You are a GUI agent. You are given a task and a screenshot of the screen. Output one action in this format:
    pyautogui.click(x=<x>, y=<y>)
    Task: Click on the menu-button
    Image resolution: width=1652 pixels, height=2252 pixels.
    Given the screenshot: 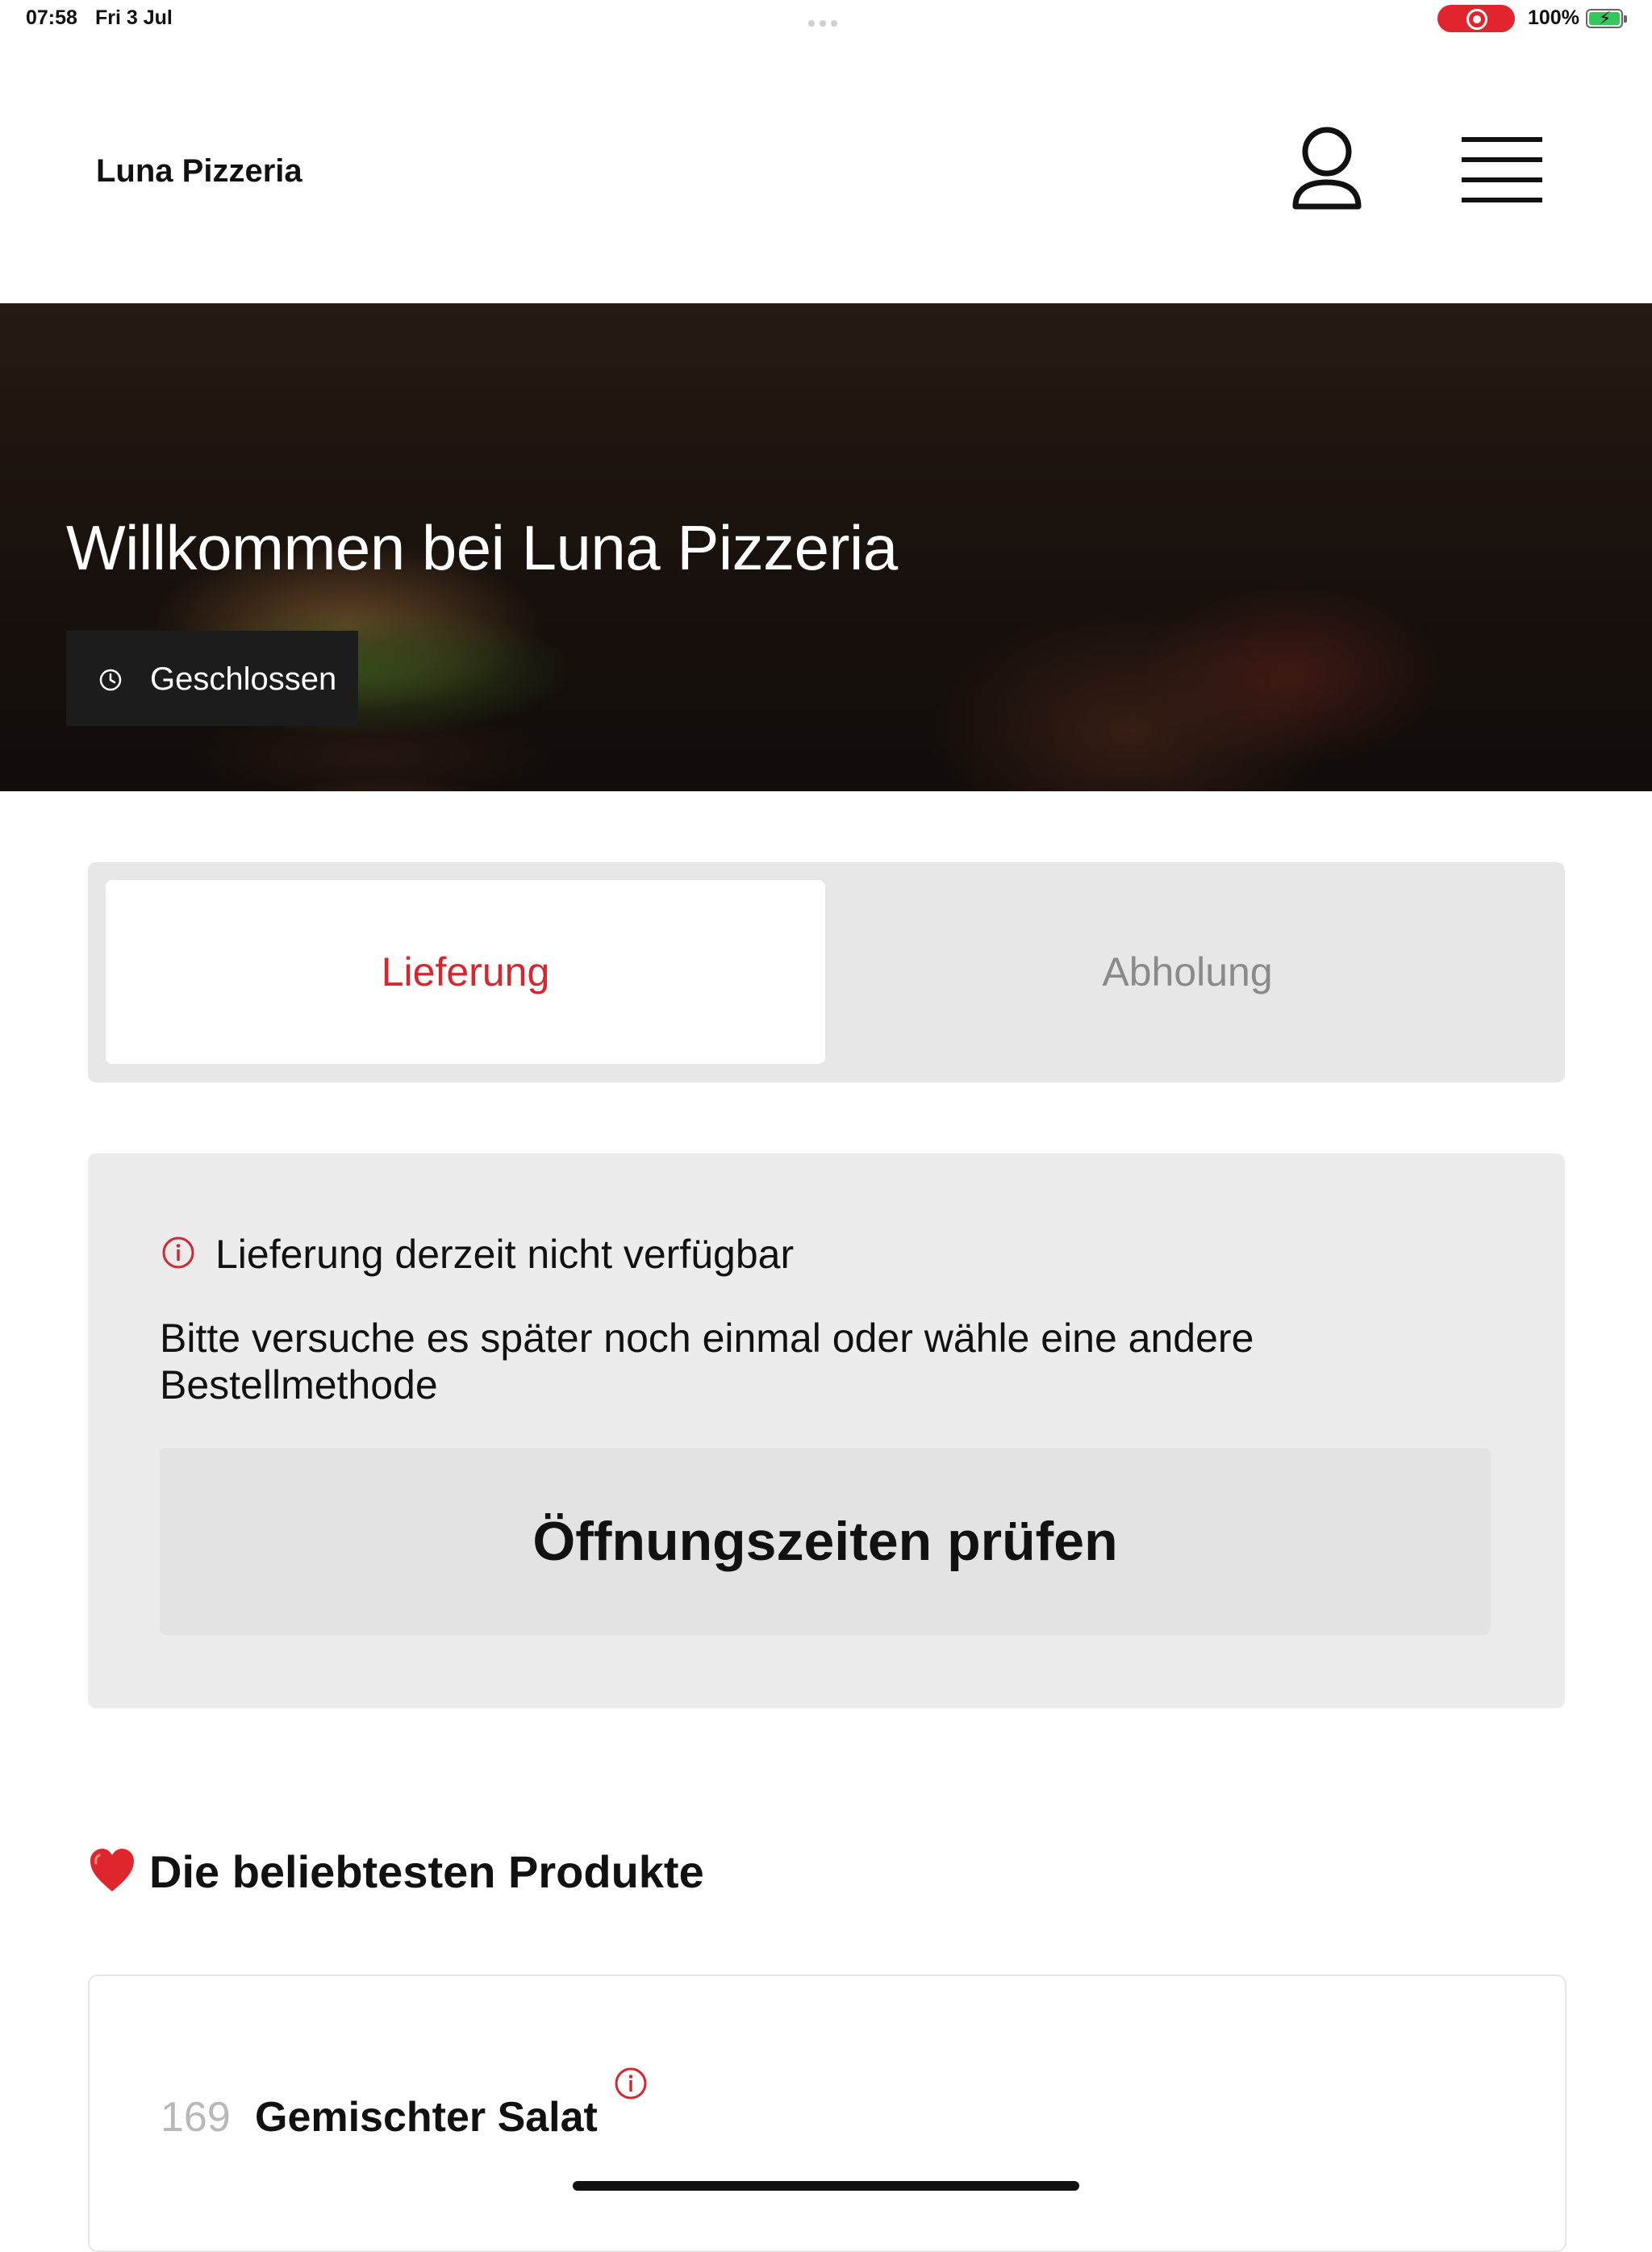 What is the action you would take?
    pyautogui.click(x=1502, y=171)
    